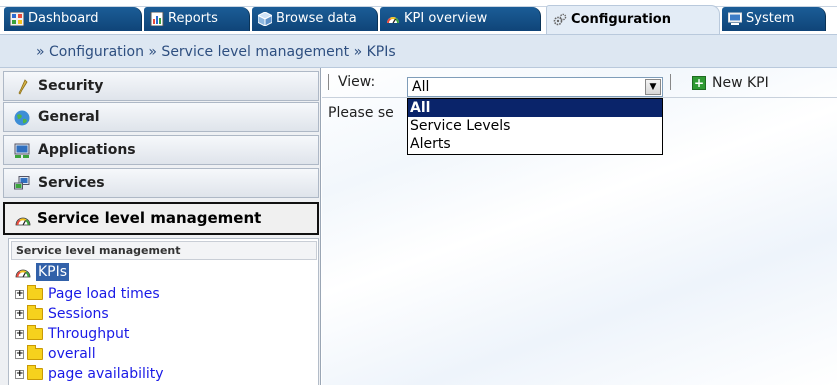 This screenshot has height=385, width=837. I want to click on view-select-value: All, so click(421, 87).